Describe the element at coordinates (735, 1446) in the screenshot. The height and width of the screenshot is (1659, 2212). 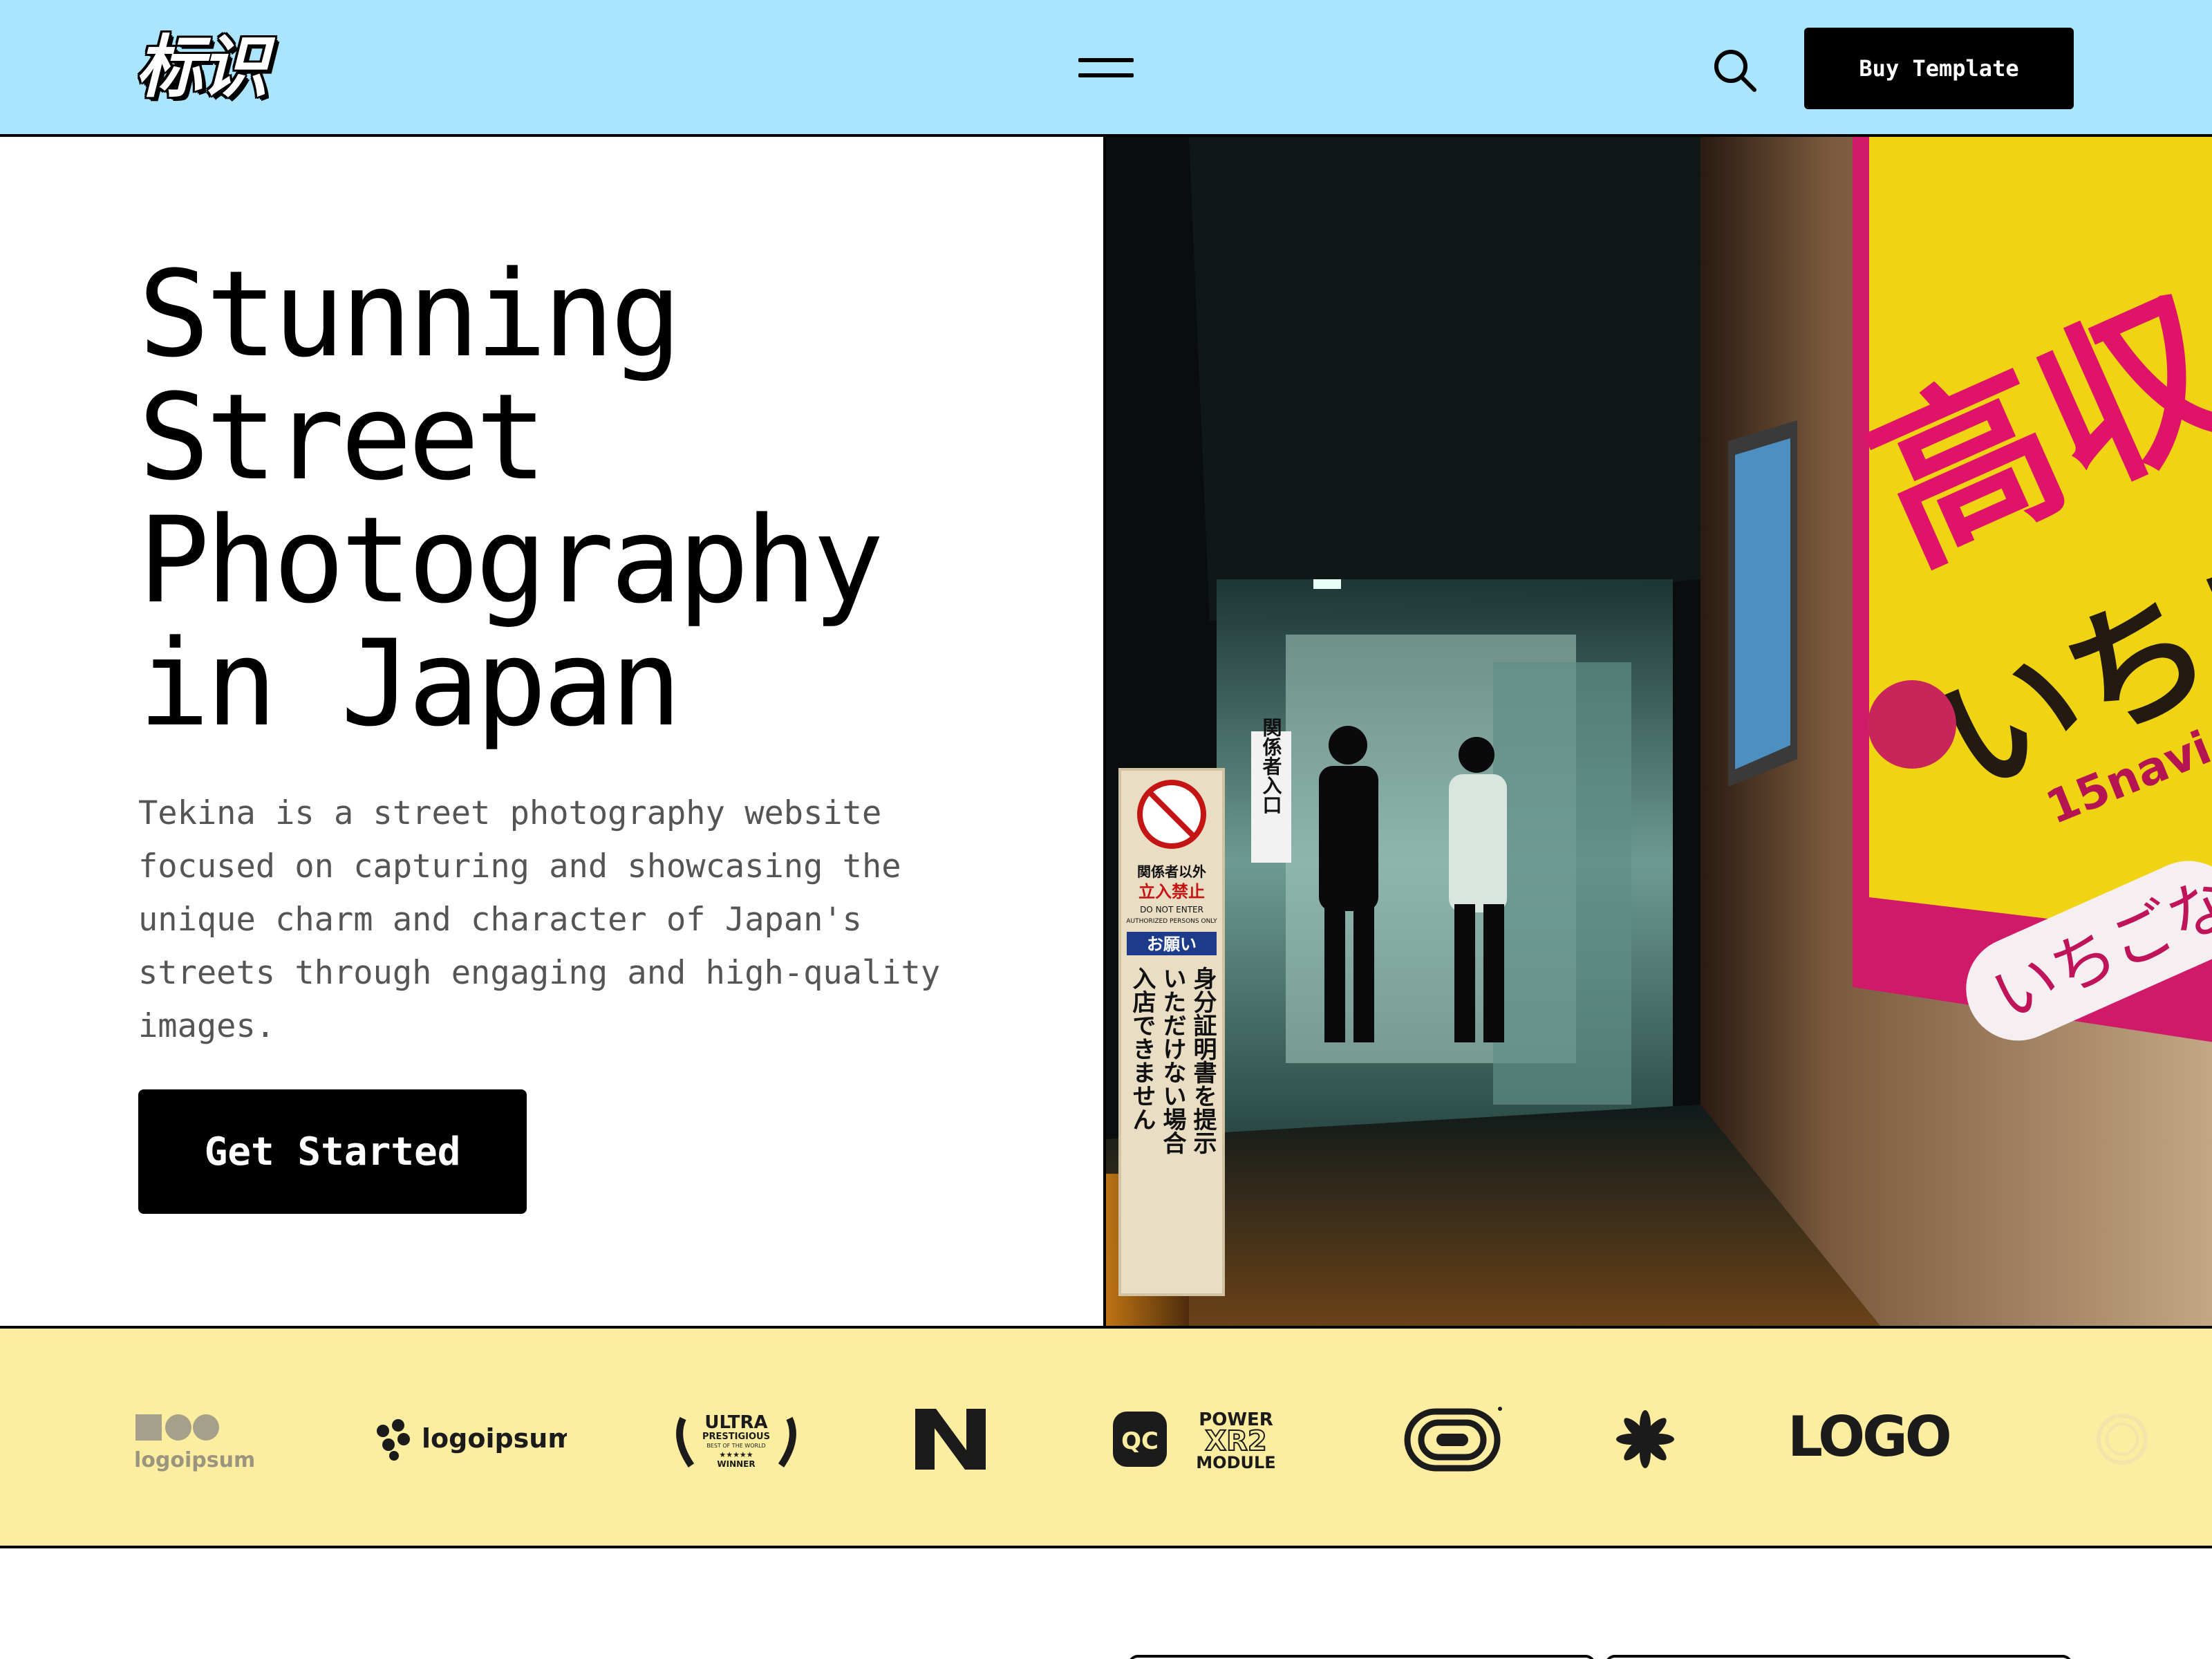
I see `logo-sub2: BEST OF THE WORLD` at that location.